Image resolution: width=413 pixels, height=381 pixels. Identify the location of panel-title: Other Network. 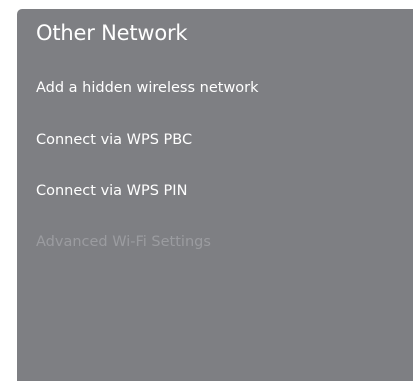
(112, 33).